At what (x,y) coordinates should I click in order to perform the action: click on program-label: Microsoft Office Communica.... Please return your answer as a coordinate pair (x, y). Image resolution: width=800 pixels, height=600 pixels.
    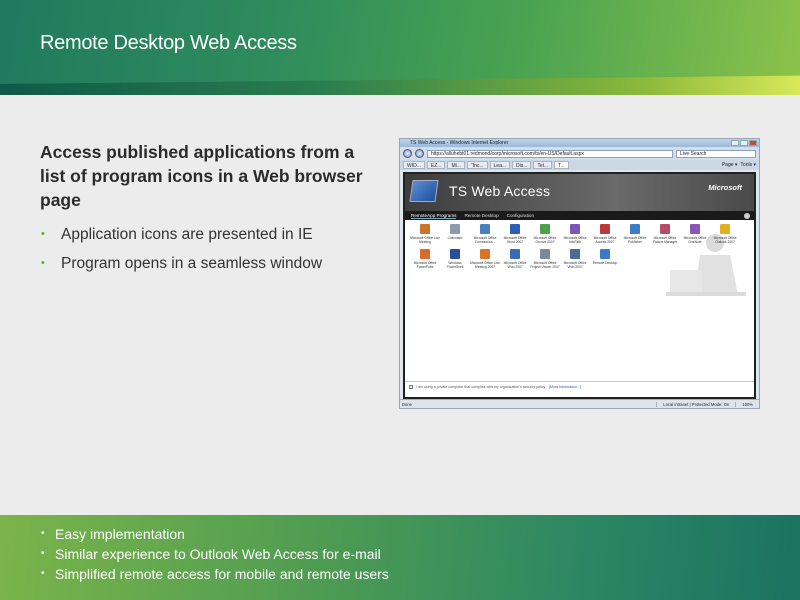
    Looking at the image, I should click on (485, 240).